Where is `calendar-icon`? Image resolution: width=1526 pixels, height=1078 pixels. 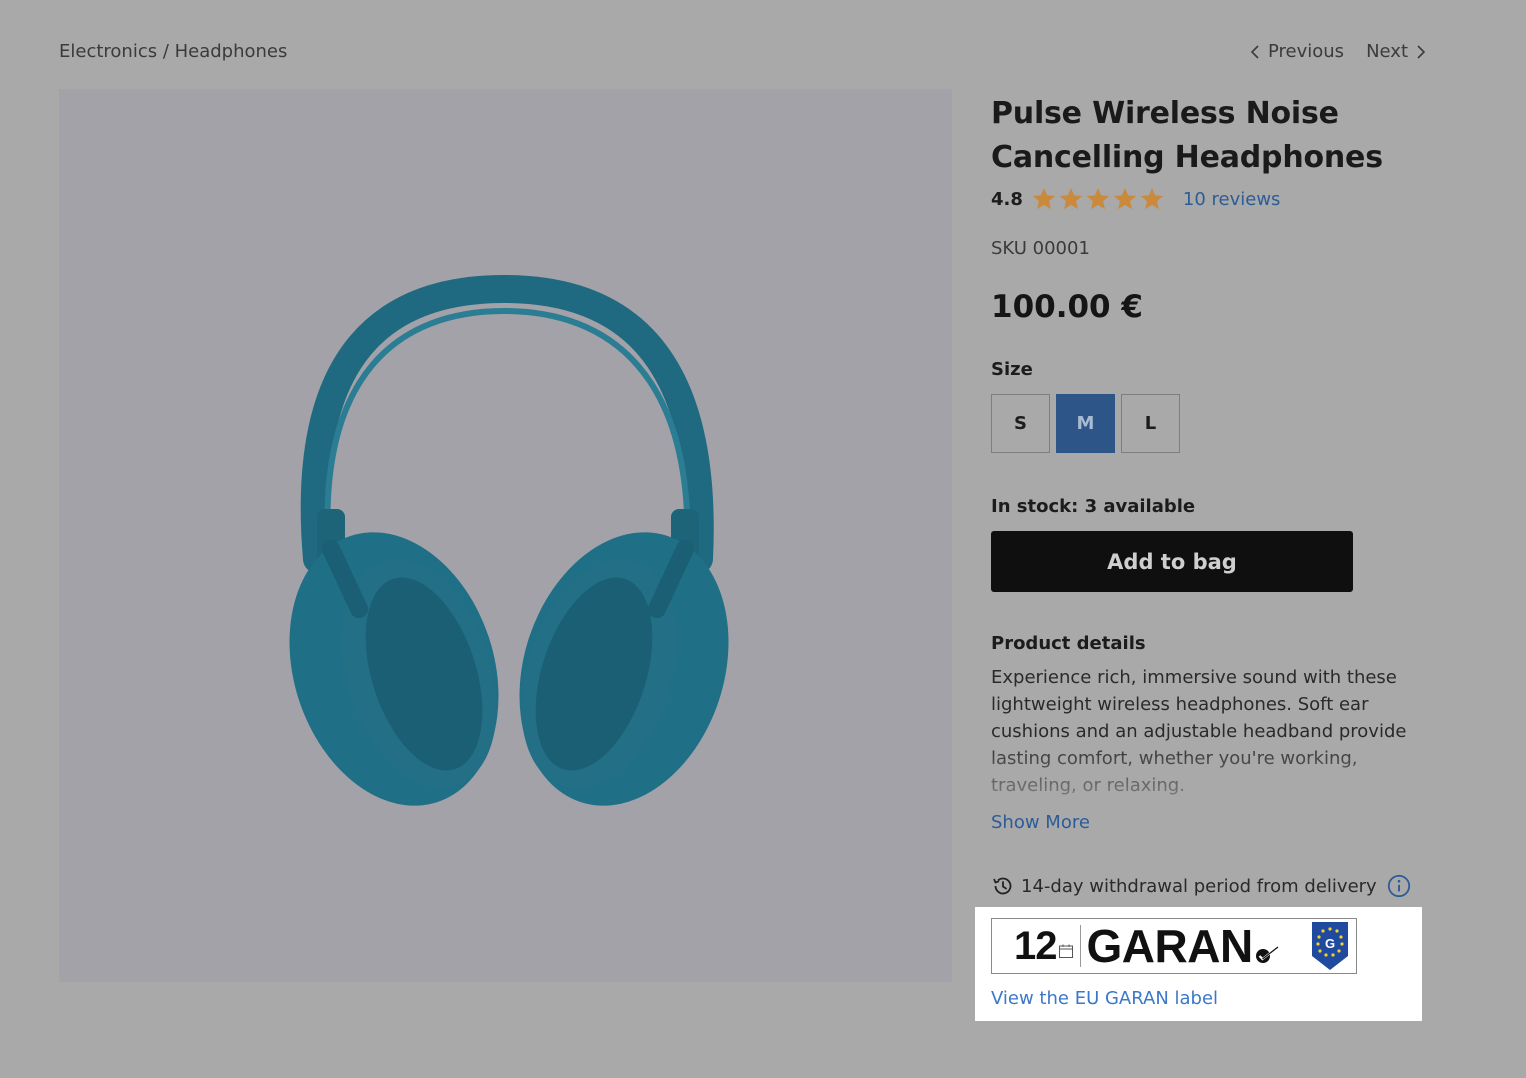
calendar-icon is located at coordinates (1065, 951).